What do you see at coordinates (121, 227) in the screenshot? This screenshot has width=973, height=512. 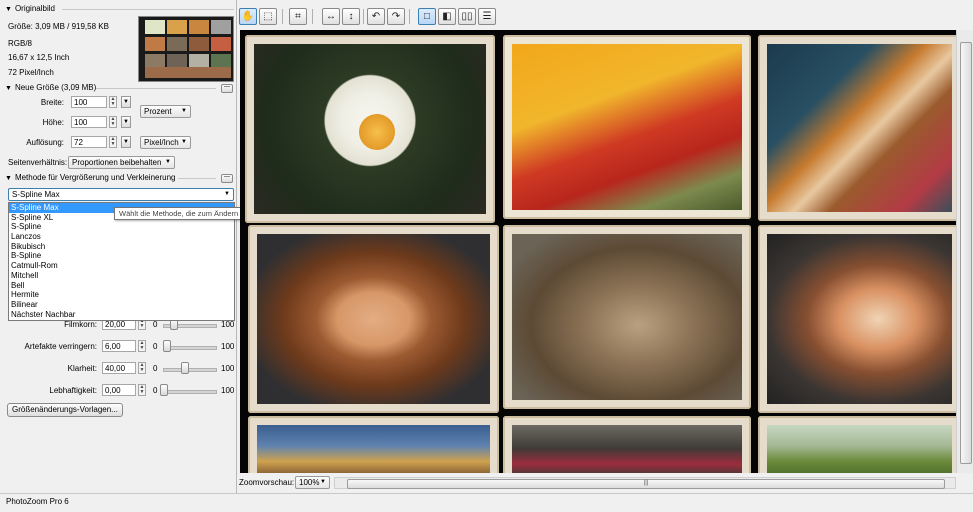 I see `method-option: S-Spline` at bounding box center [121, 227].